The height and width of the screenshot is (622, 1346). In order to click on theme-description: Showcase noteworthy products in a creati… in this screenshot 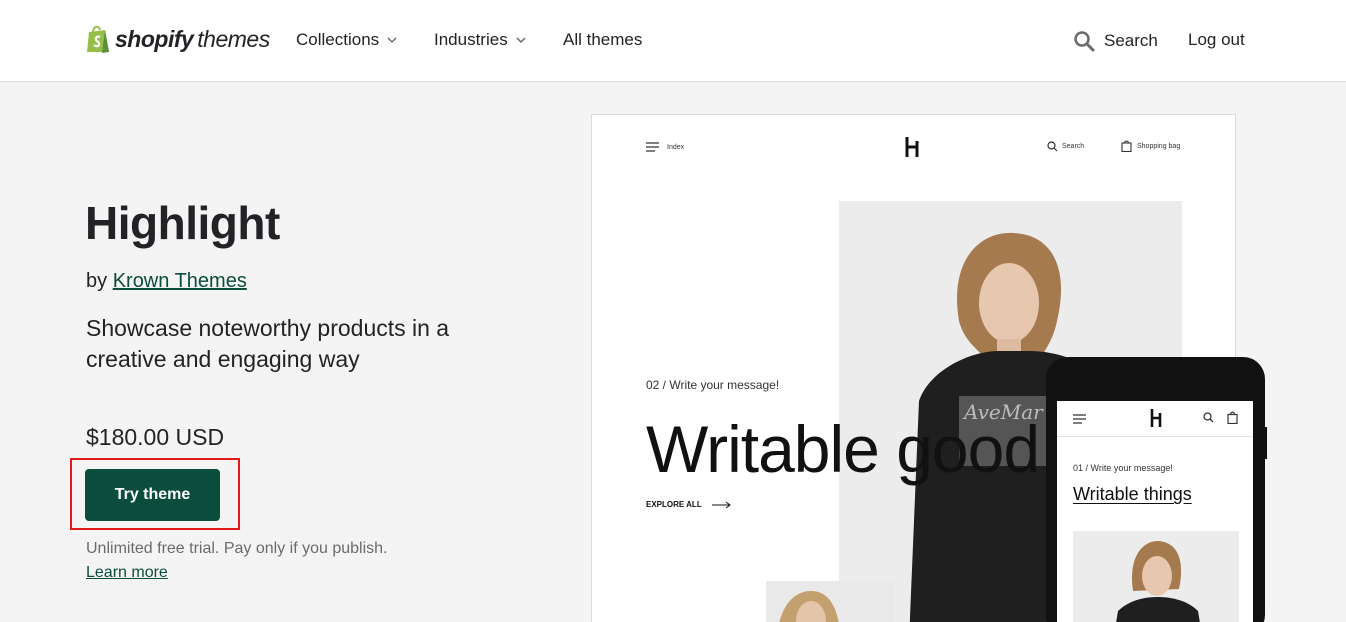, I will do `click(268, 343)`.